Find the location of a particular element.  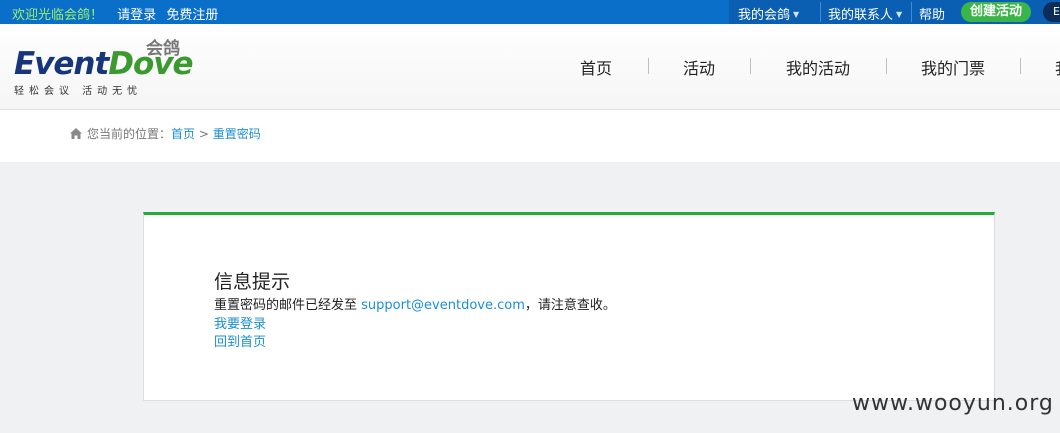

nav-item-home: 首页 is located at coordinates (596, 67).